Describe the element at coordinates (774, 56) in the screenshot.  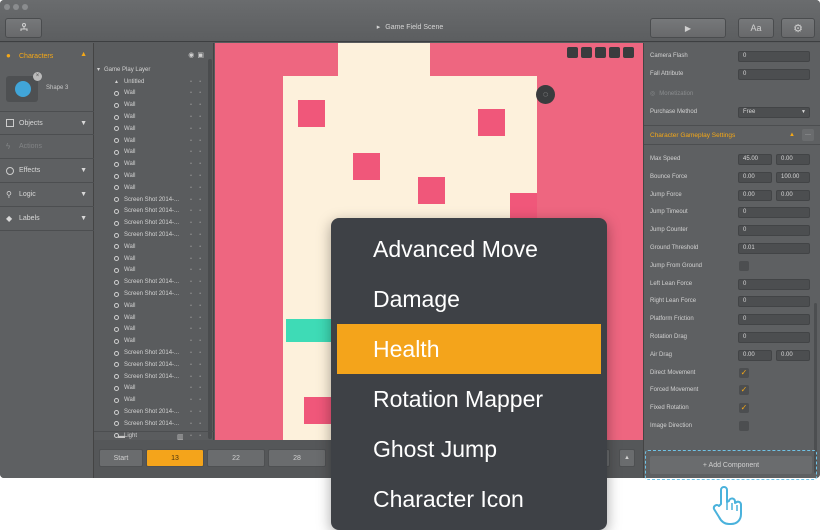
I see `camera-flash-field: 0` at that location.